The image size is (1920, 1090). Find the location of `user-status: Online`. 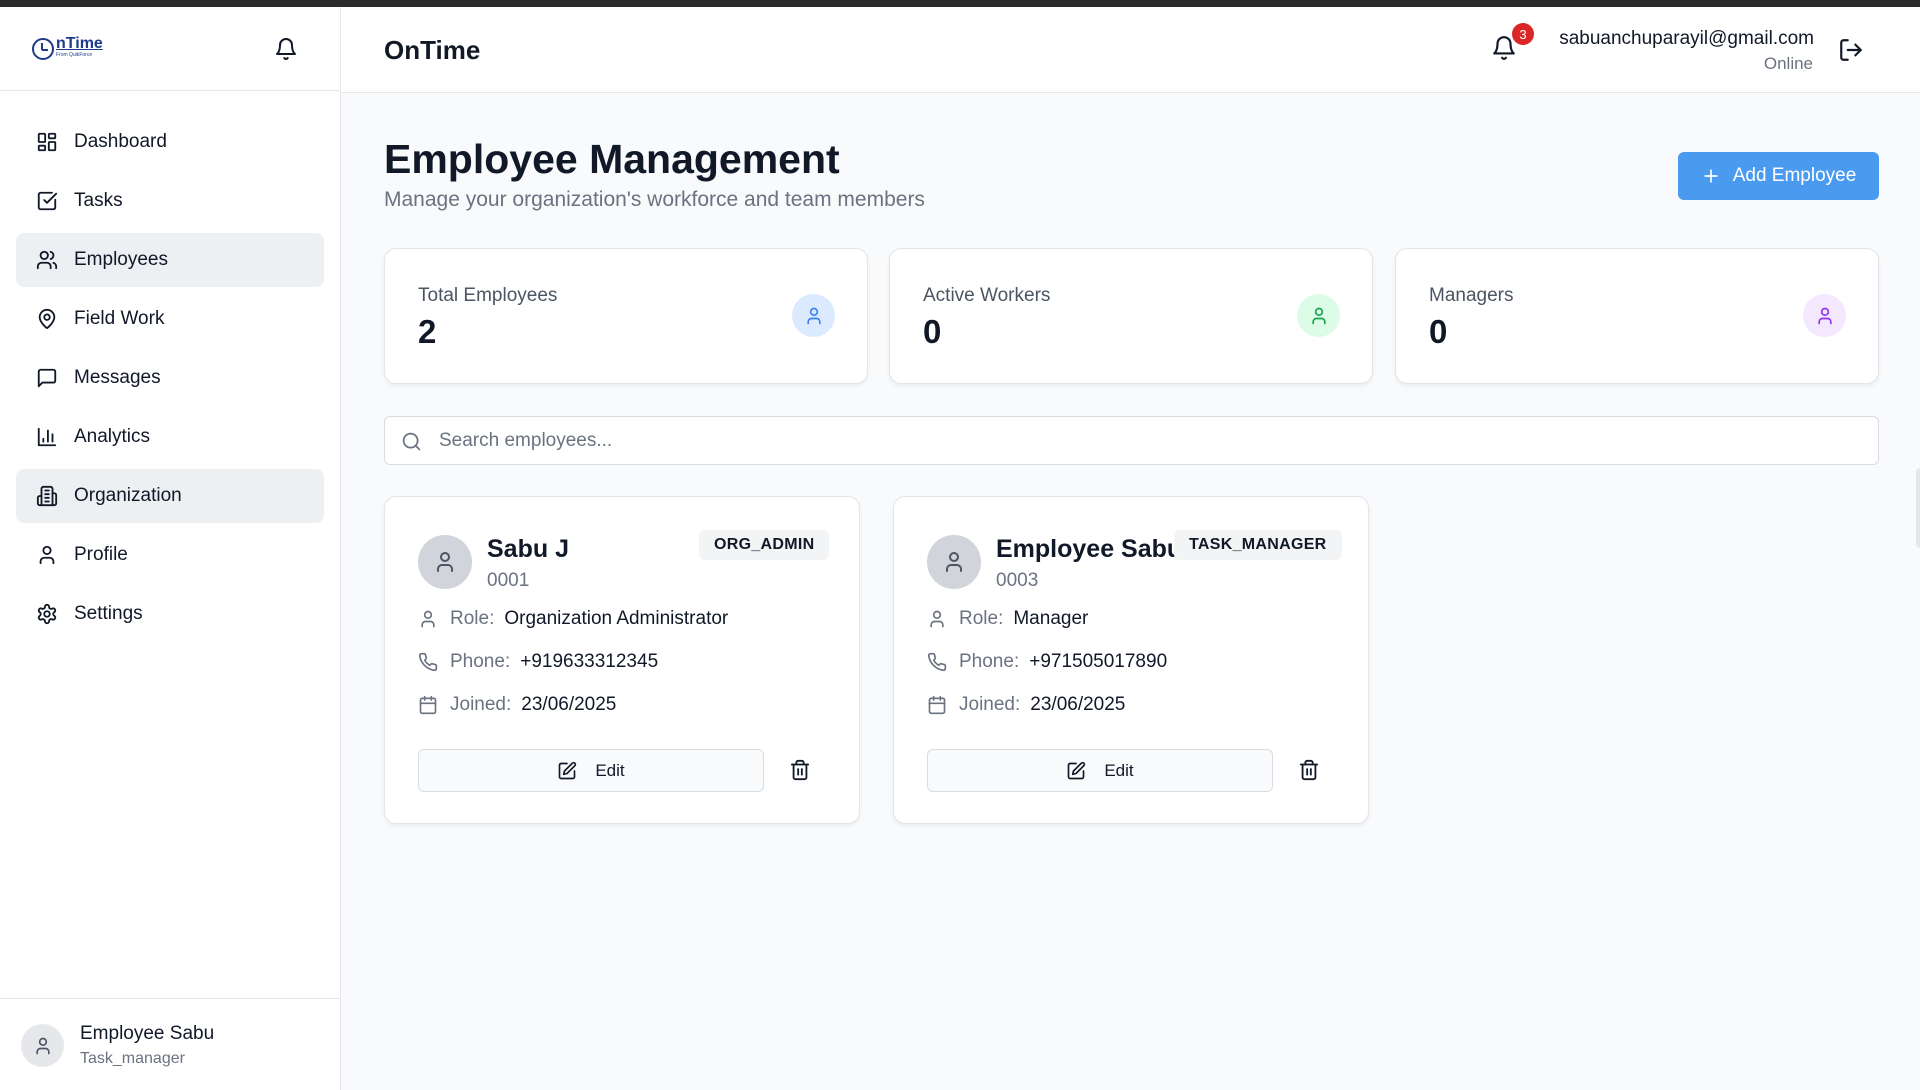

user-status: Online is located at coordinates (1788, 63).